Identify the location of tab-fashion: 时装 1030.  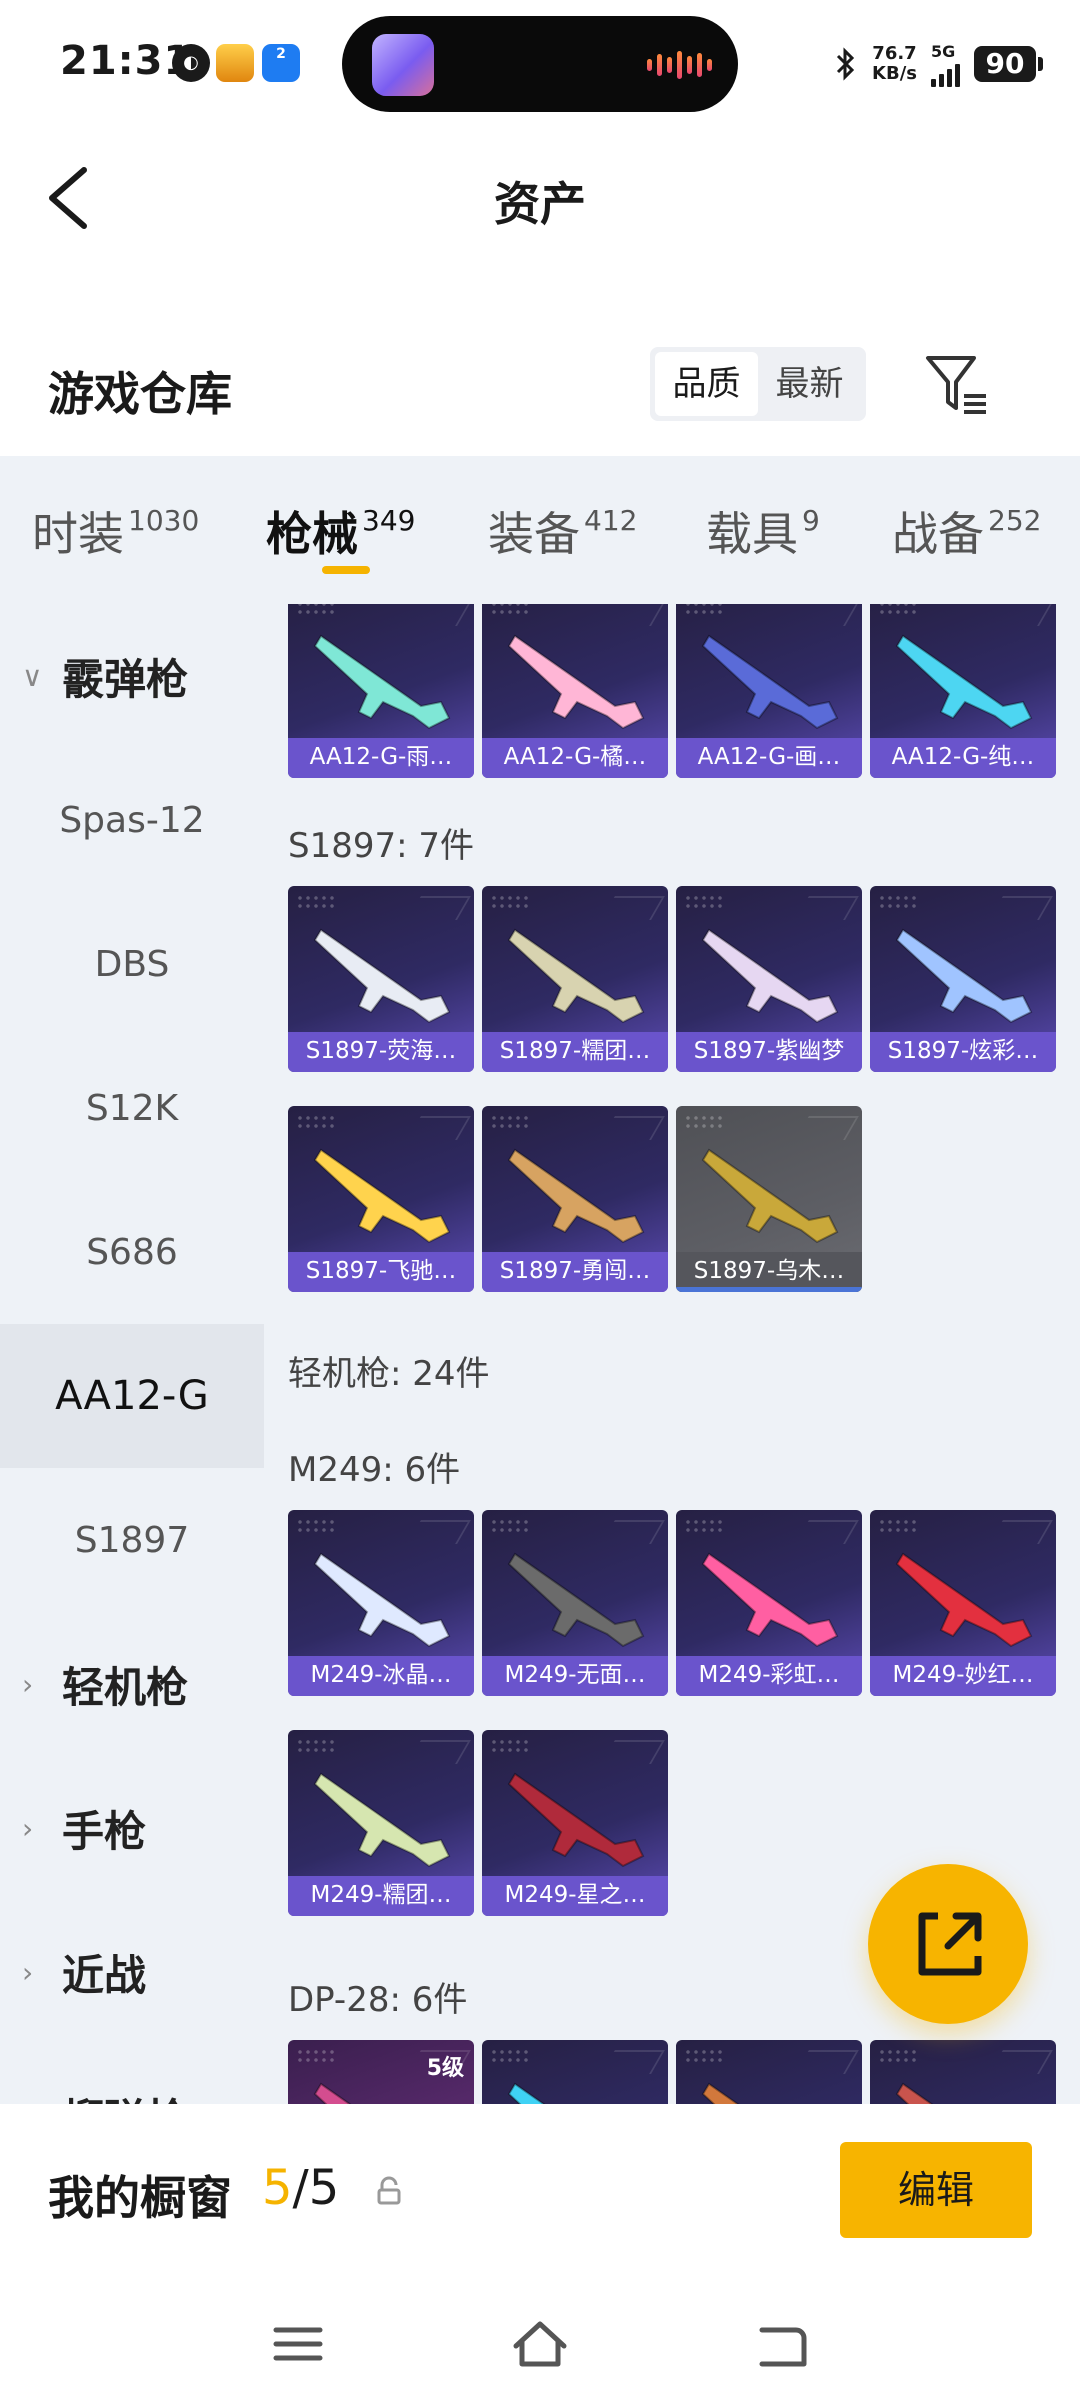
(115, 531).